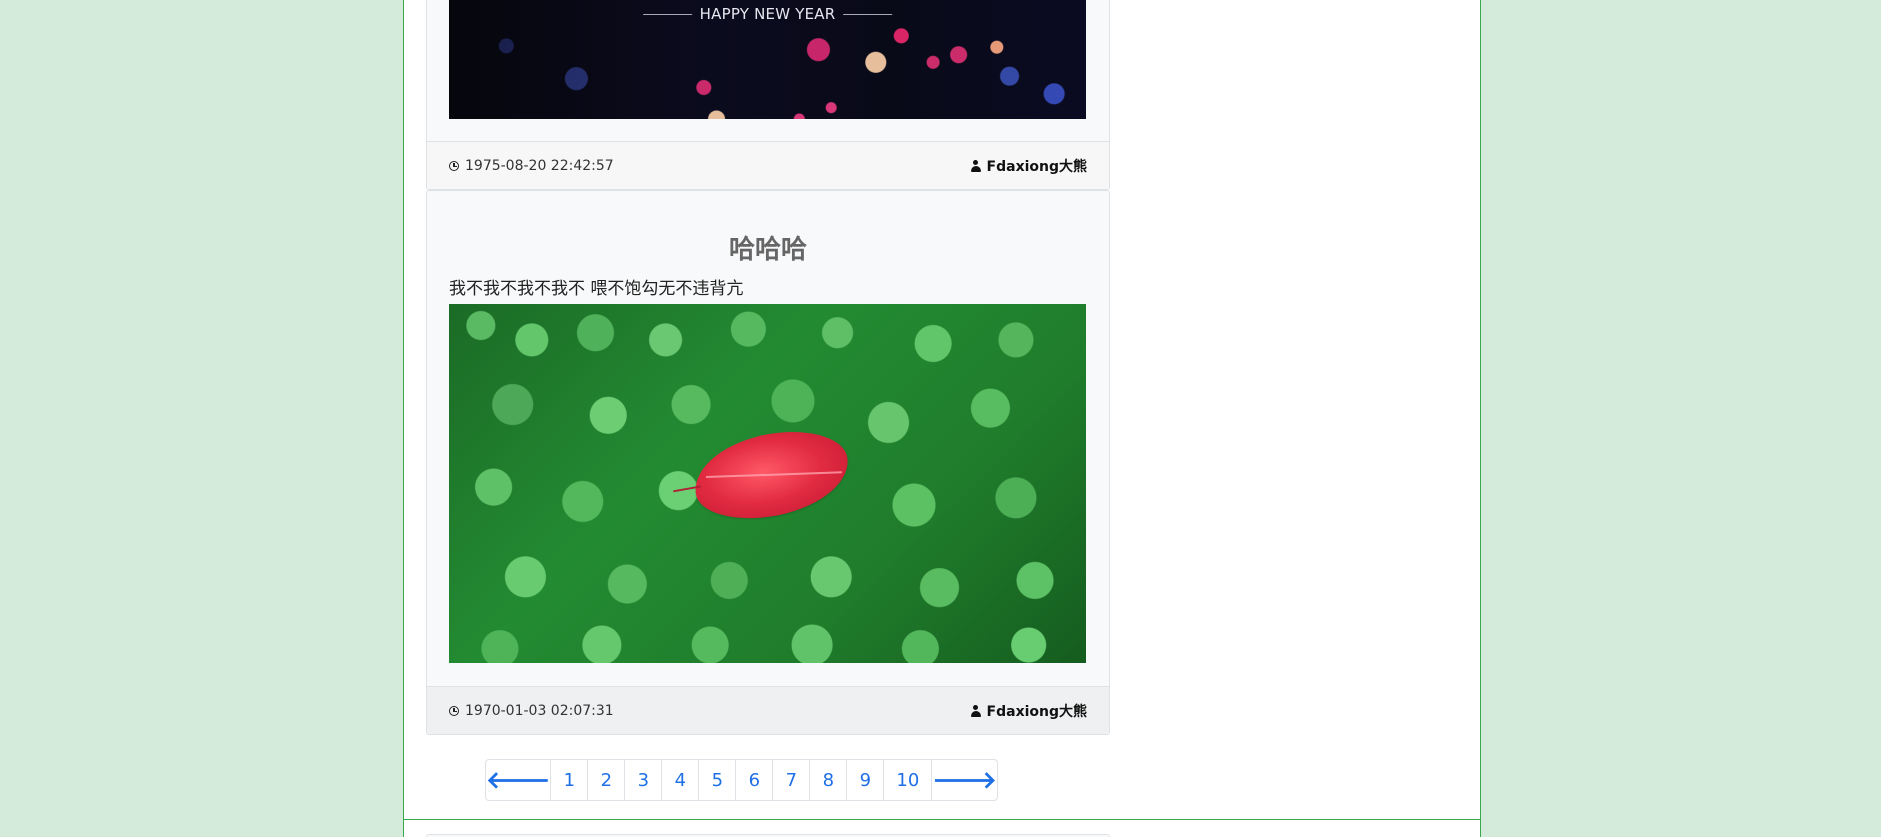  I want to click on post-time: 1970-01-03 02:07:31, so click(531, 711).